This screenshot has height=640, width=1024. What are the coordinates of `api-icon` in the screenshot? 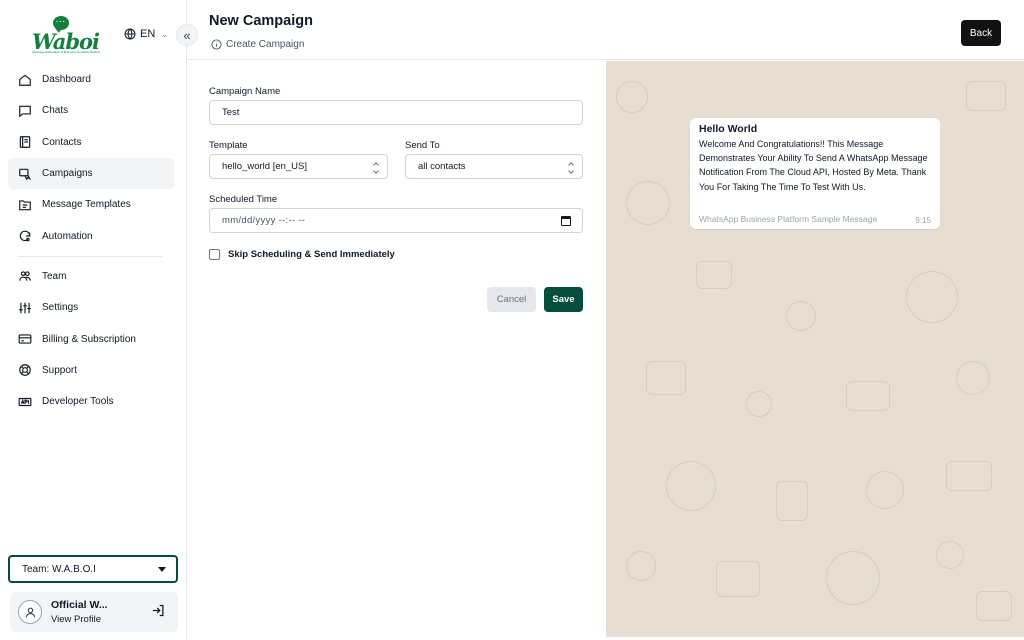 It's located at (25, 402).